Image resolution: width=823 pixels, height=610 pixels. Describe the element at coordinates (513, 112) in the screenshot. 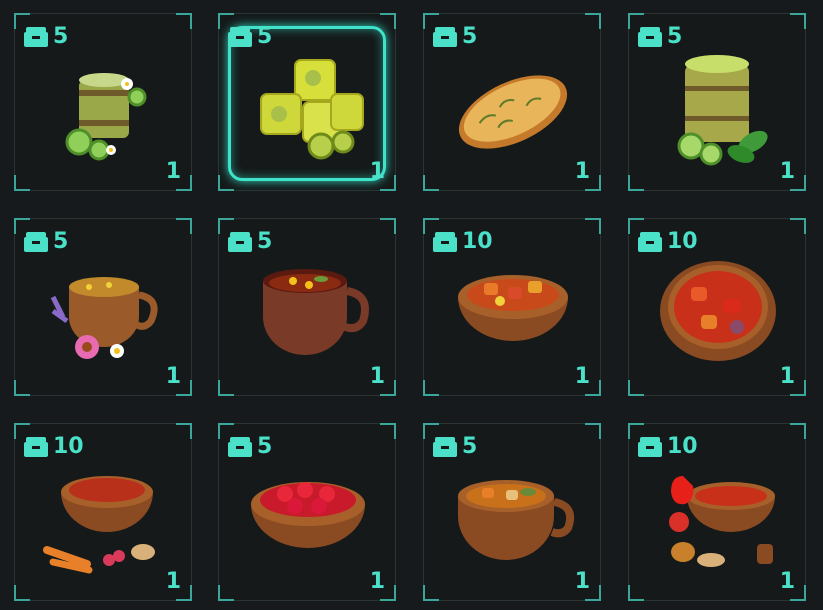

I see `toast-icon` at that location.